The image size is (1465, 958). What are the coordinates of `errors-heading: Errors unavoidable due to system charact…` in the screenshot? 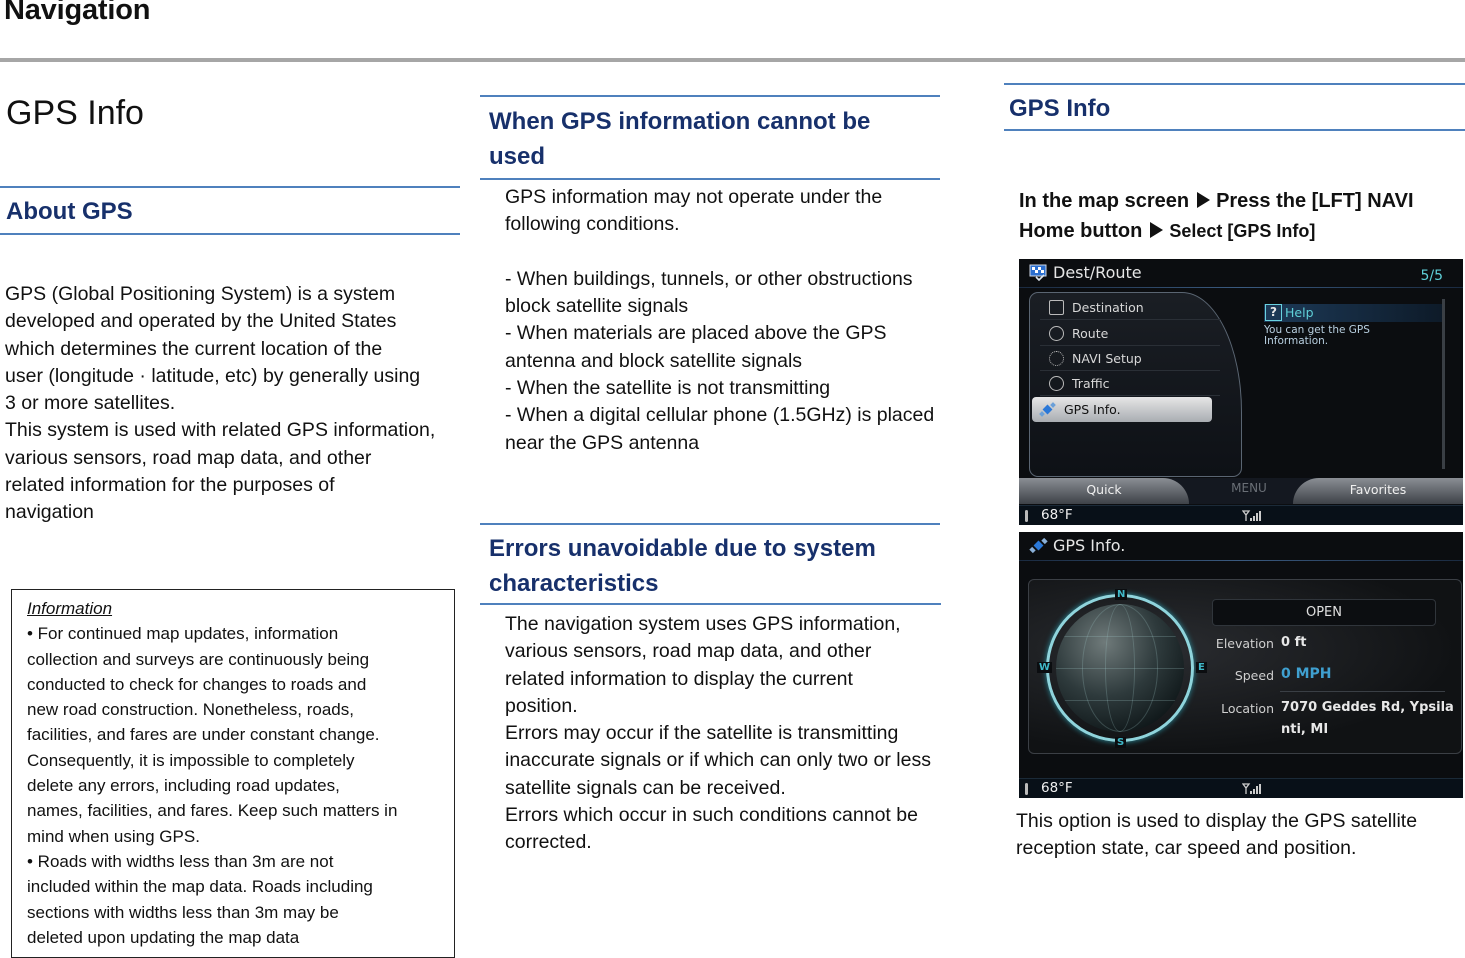 It's located at (682, 566).